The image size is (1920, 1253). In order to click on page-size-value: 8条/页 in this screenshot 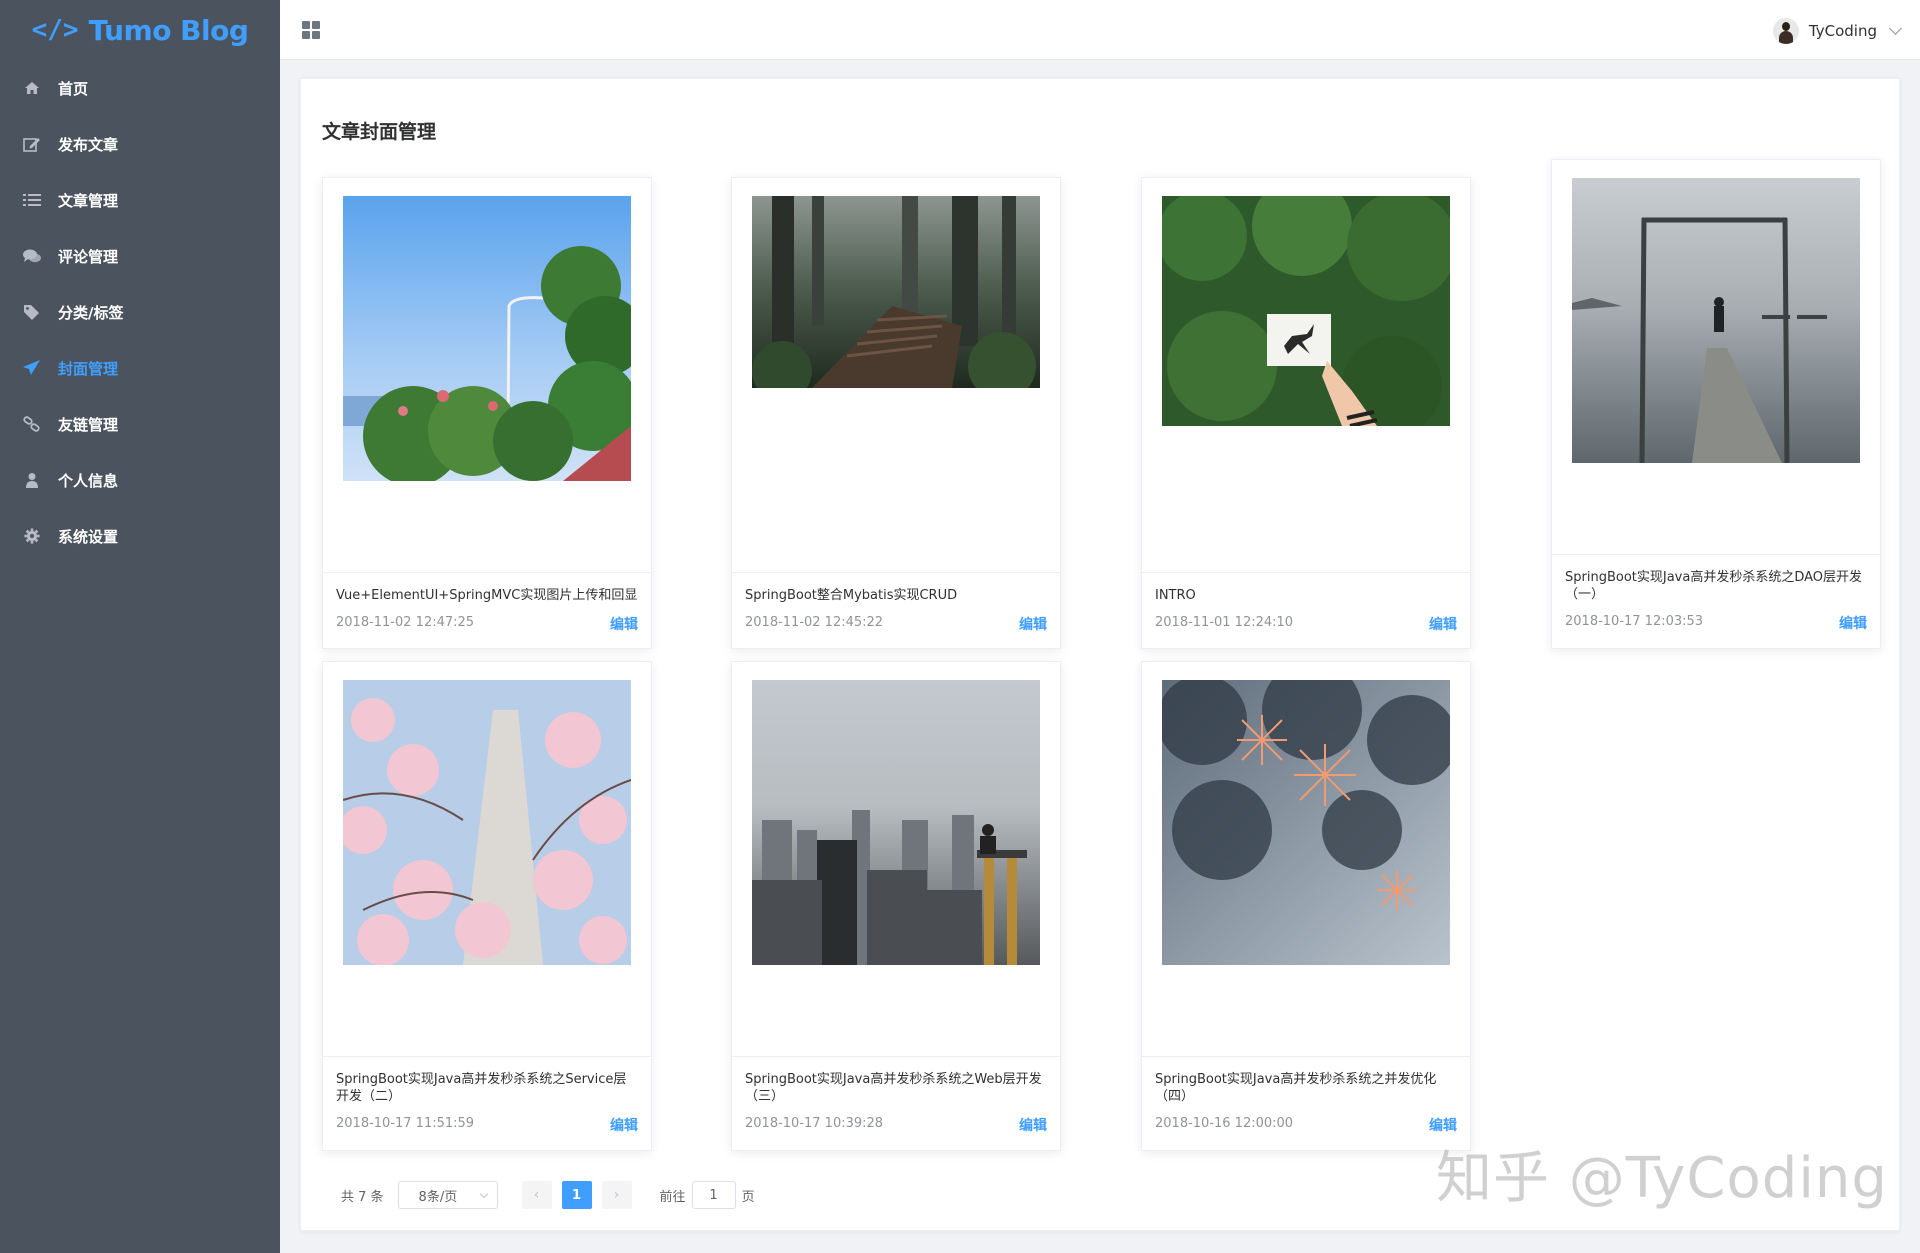, I will do `click(438, 1197)`.